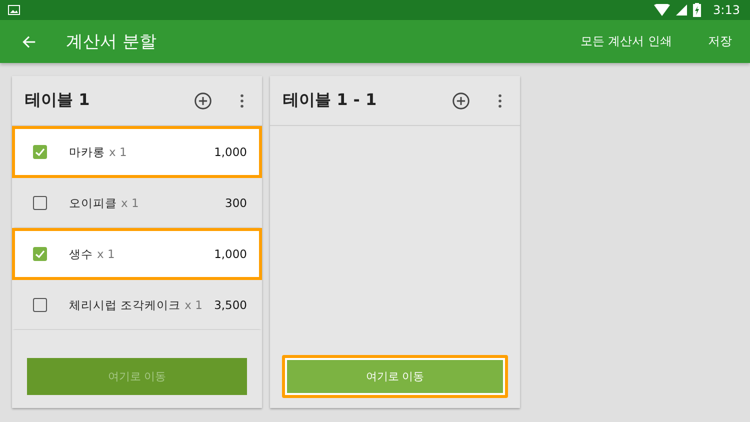  What do you see at coordinates (14, 10) in the screenshot?
I see `image-icon` at bounding box center [14, 10].